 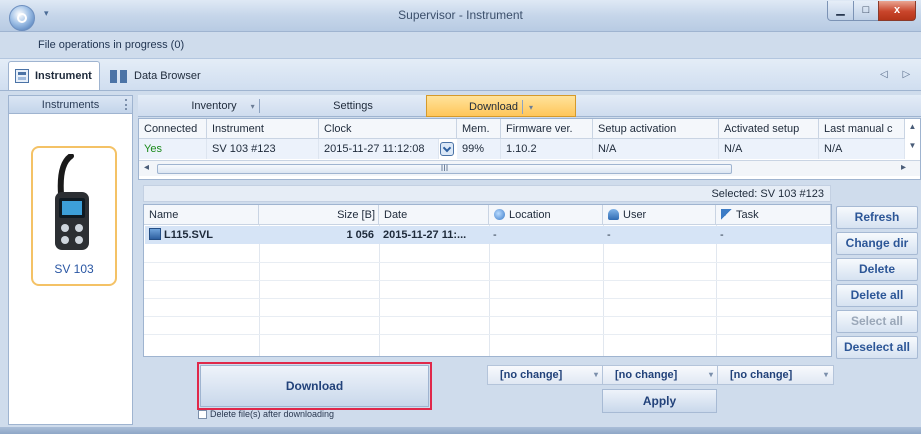 What do you see at coordinates (903, 167) in the screenshot?
I see `scroll-right-icon: ▸` at bounding box center [903, 167].